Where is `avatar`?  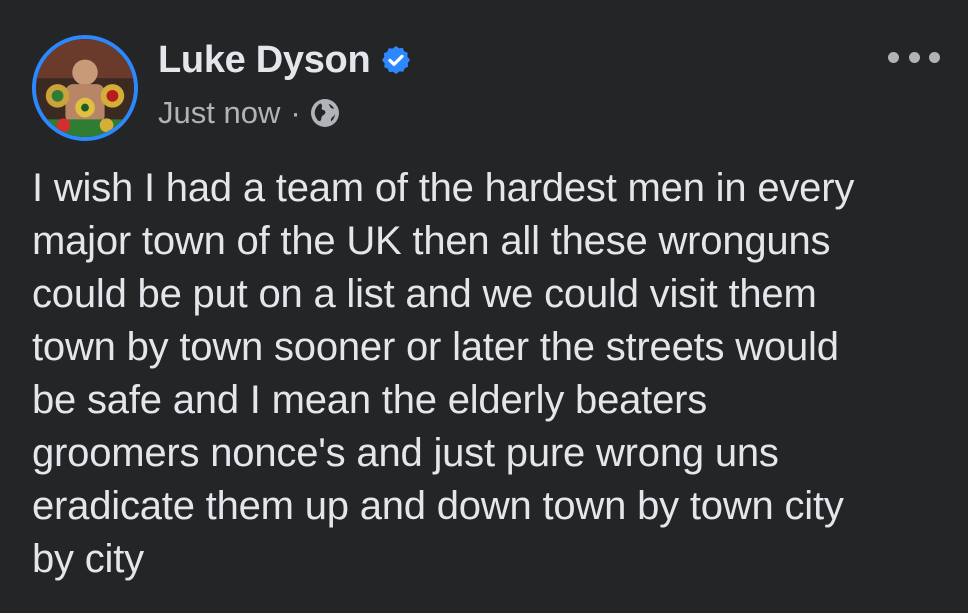
avatar is located at coordinates (85, 88).